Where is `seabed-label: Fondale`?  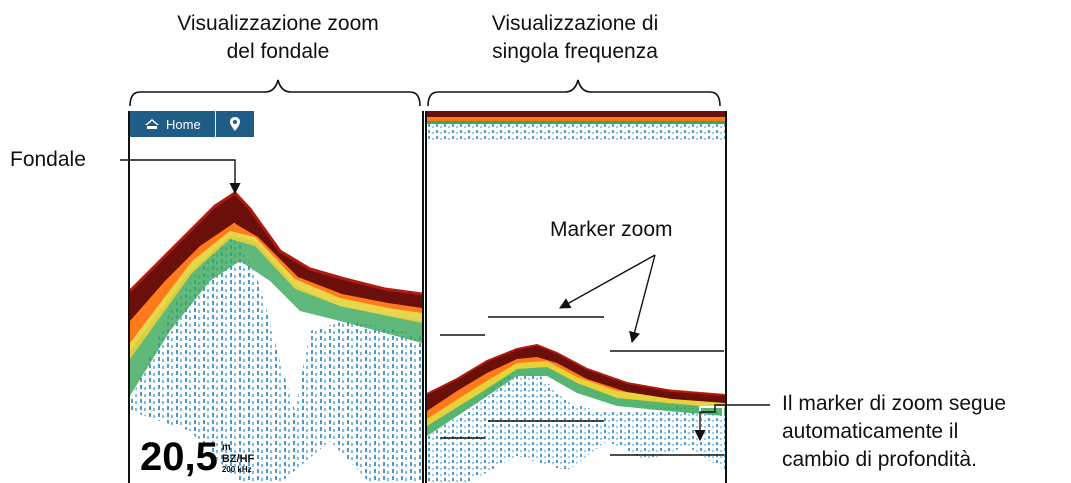
seabed-label: Fondale is located at coordinates (48, 159).